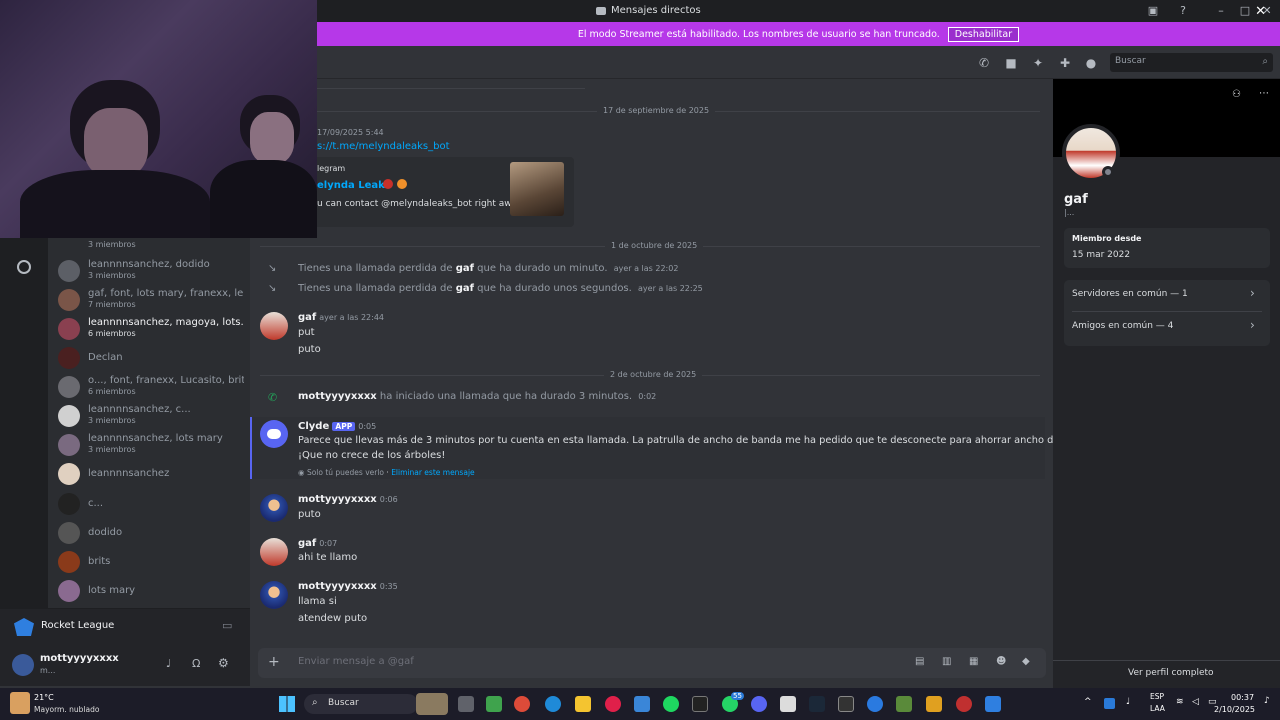 This screenshot has height=720, width=1280. Describe the element at coordinates (788, 704) in the screenshot. I see `notepad-icon` at that location.